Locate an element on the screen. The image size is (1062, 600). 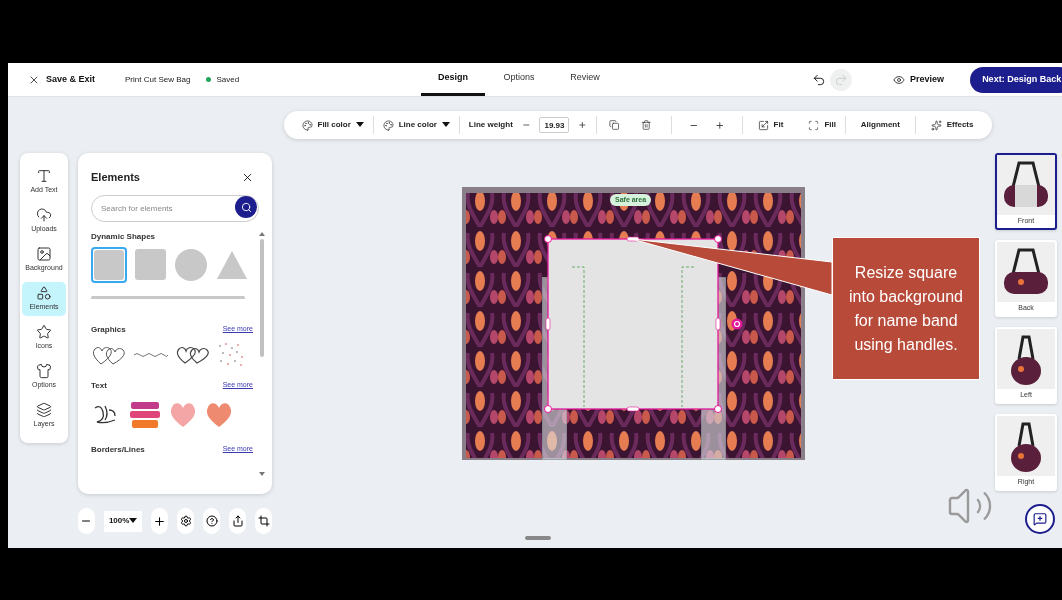
tab: Design is located at coordinates (453, 79).